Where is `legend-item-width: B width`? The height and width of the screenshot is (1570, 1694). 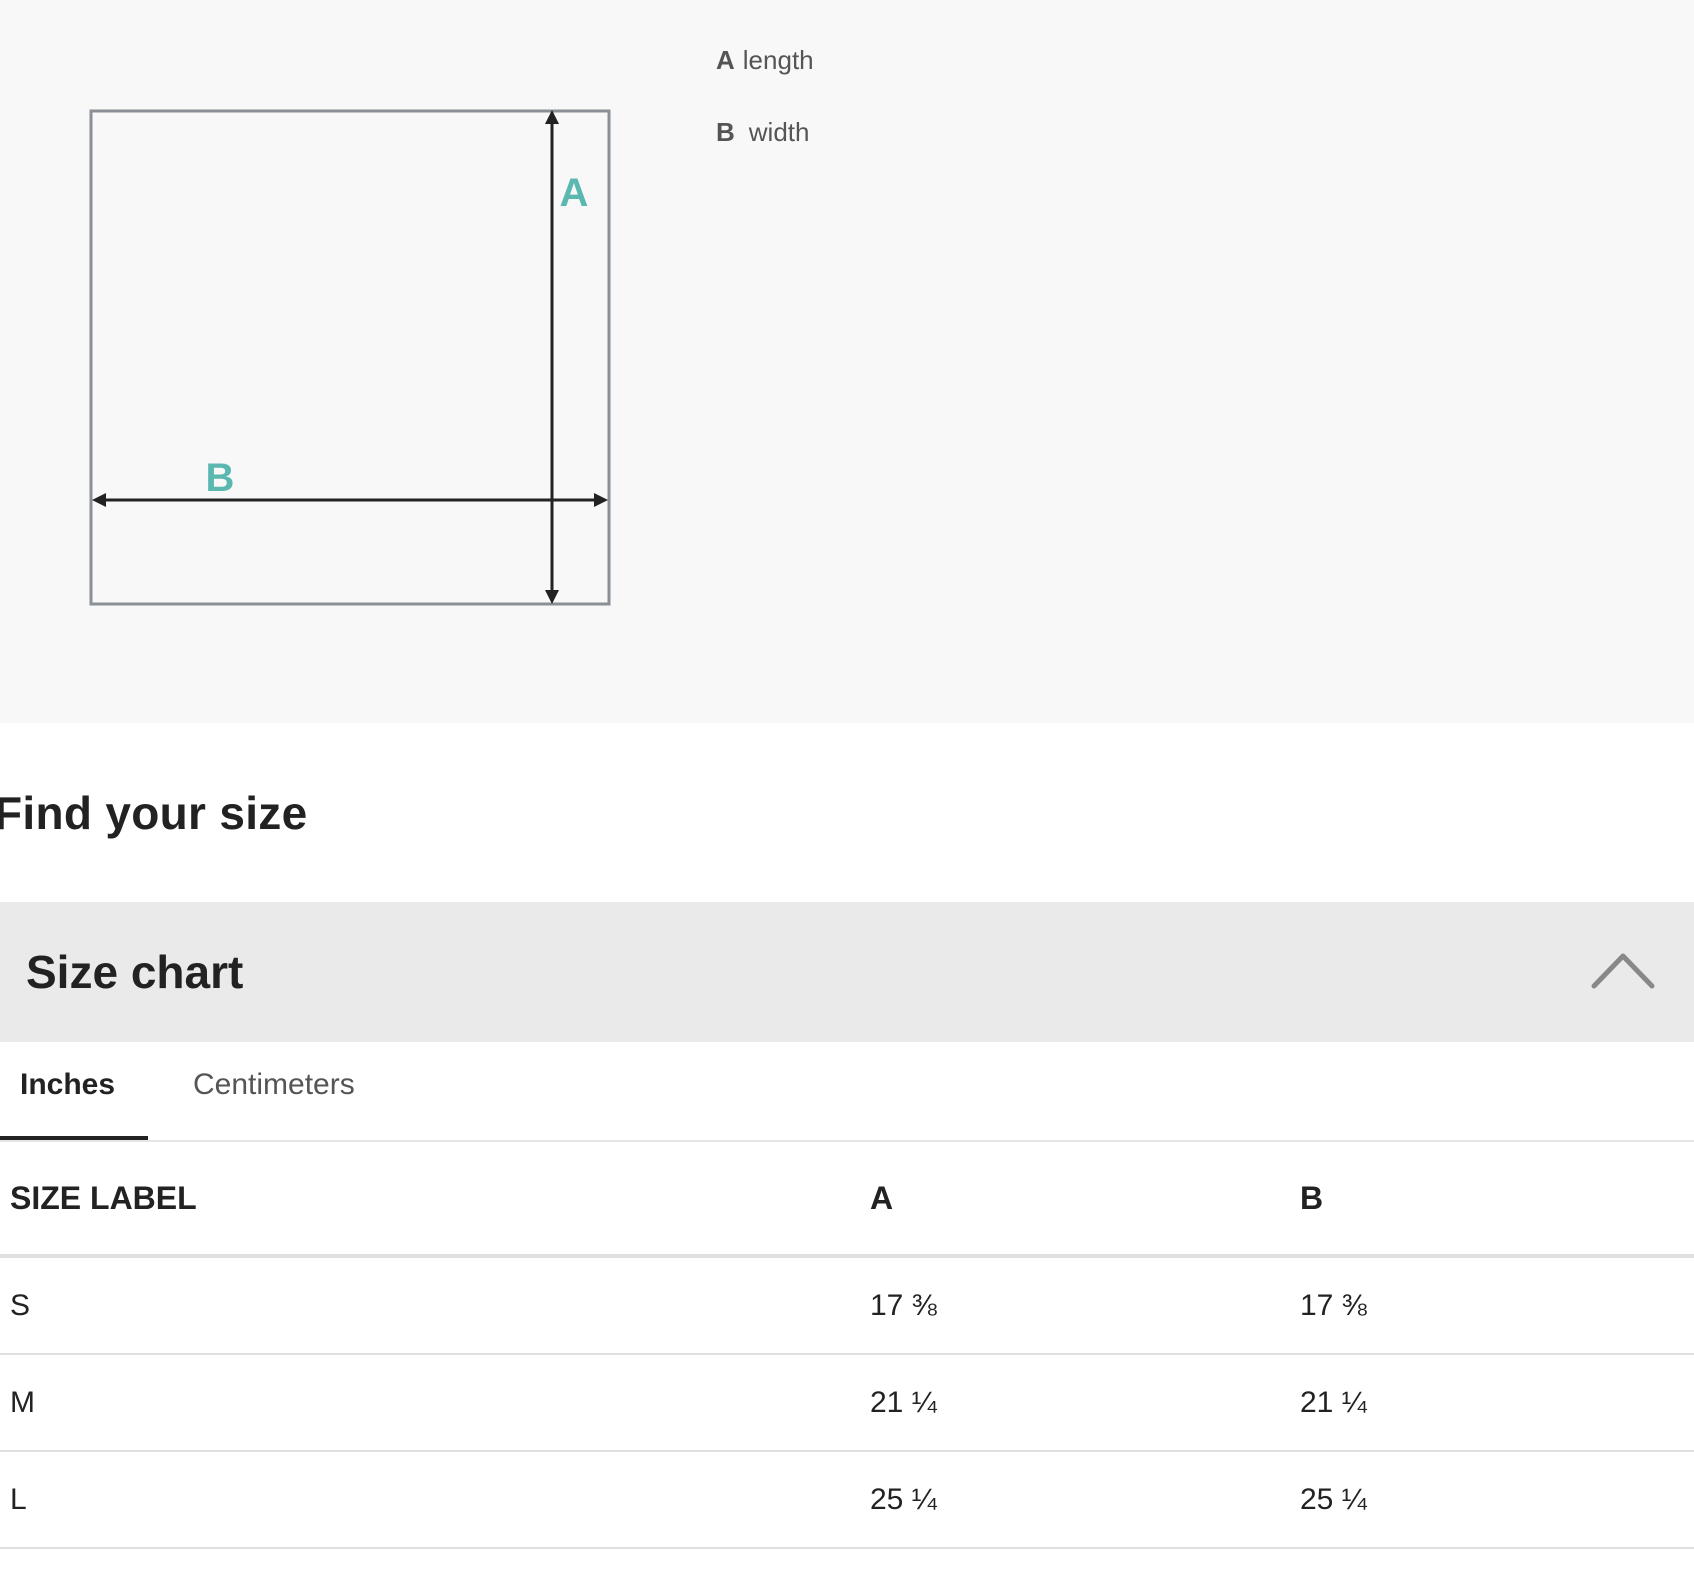 legend-item-width: B width is located at coordinates (765, 148).